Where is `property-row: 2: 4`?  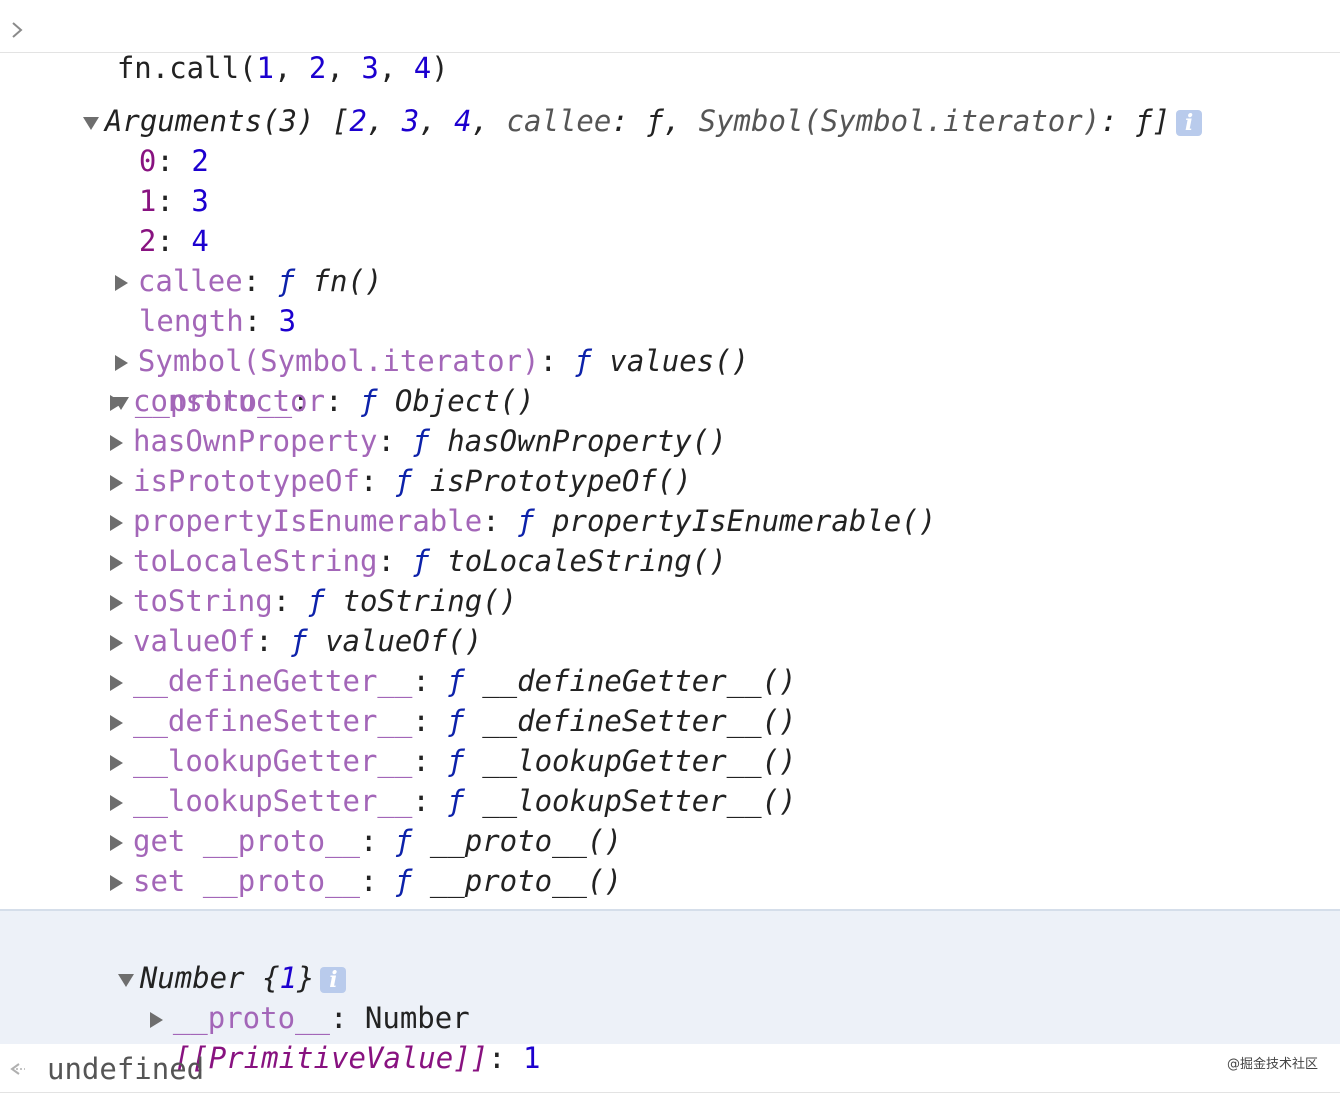
property-row: 2: 4 is located at coordinates (173, 241).